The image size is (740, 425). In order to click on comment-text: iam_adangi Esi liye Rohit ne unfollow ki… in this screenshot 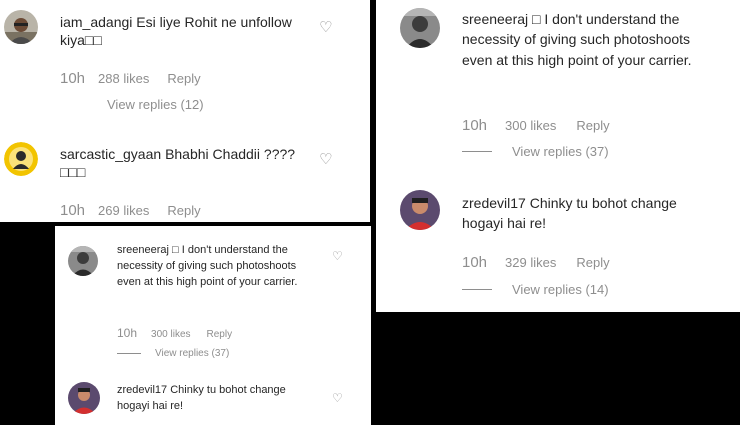, I will do `click(185, 31)`.